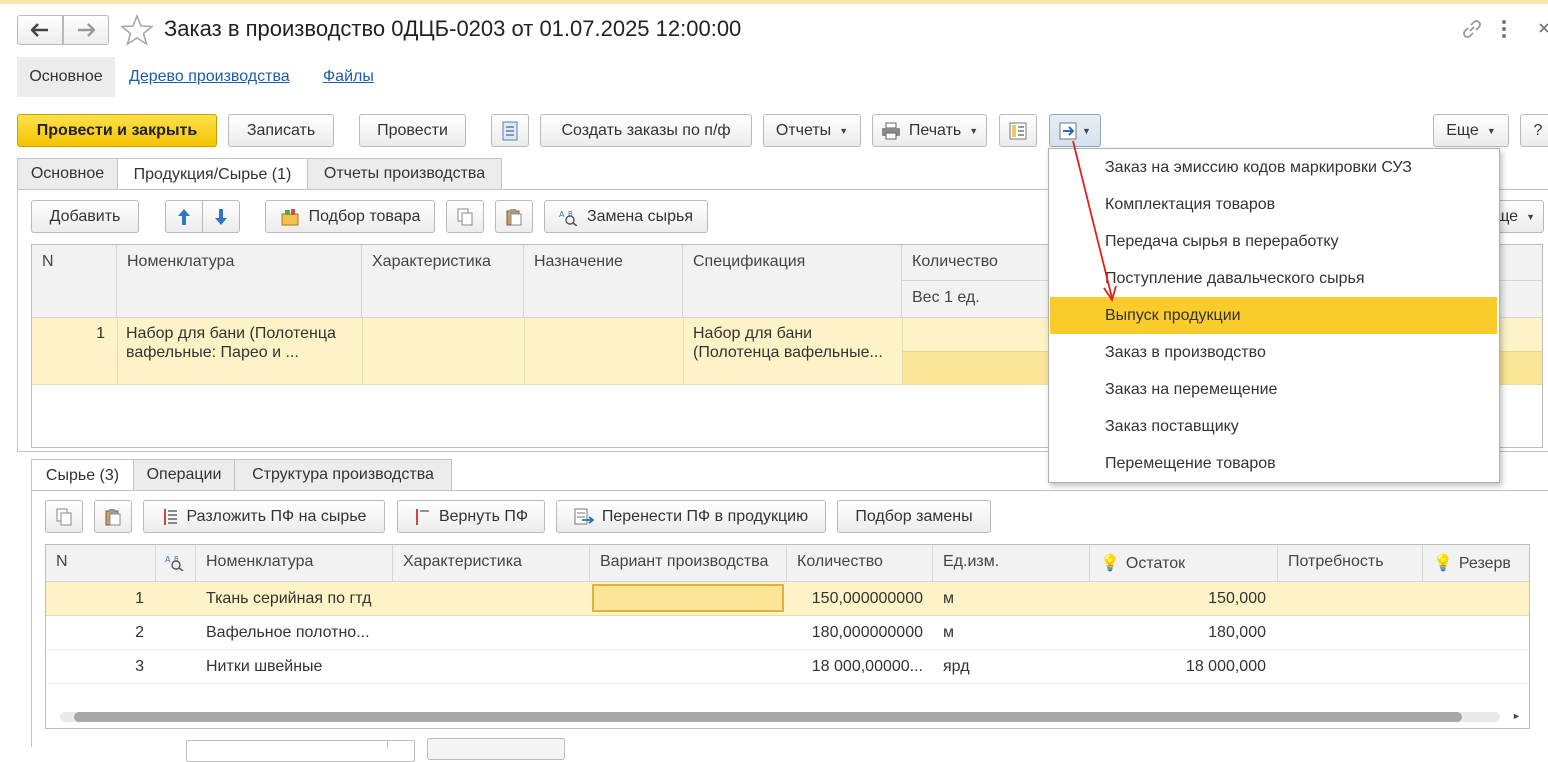 This screenshot has width=1548, height=762. I want to click on annotation-arrow, so click(1094, 221).